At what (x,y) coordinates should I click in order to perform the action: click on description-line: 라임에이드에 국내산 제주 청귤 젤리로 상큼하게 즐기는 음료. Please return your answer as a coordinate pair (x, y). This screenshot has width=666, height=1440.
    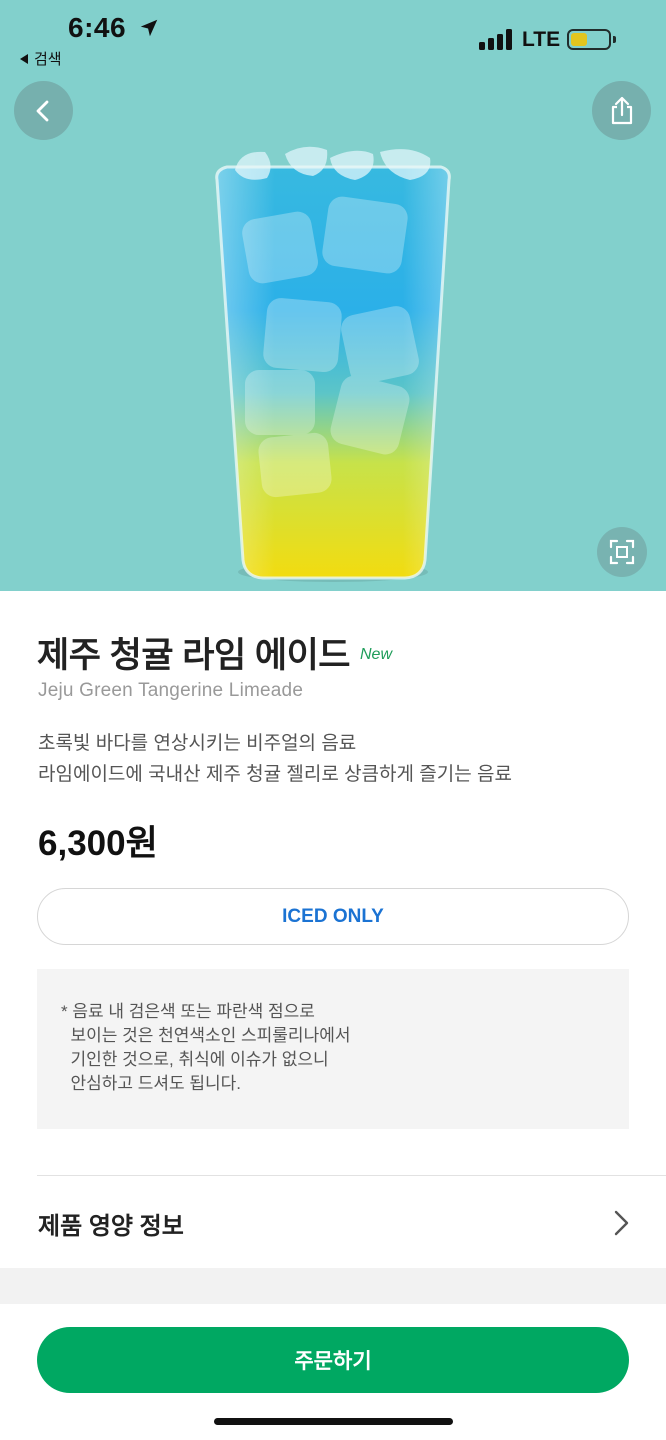
    Looking at the image, I should click on (275, 774).